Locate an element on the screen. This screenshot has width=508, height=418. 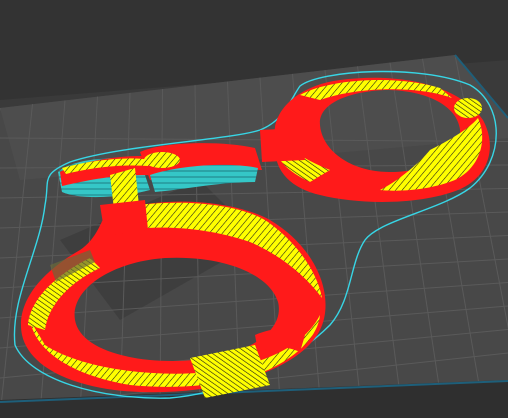
lower-cuff-ratchet-wall is located at coordinates (124, 218).